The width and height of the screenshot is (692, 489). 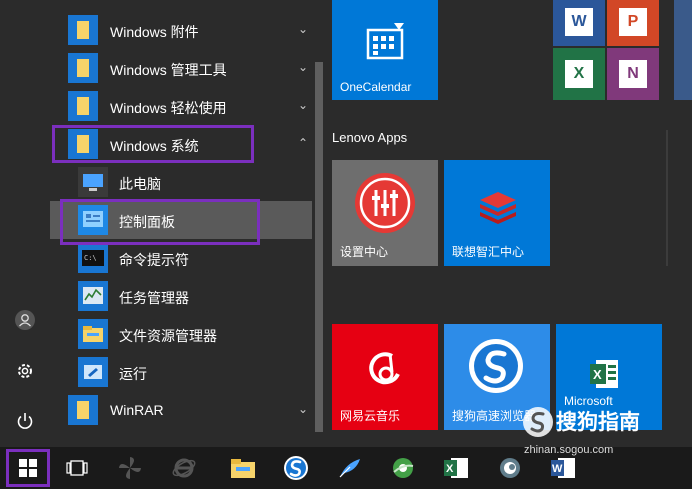 I want to click on tile-onecalendar: OneCalendar, so click(x=385, y=50).